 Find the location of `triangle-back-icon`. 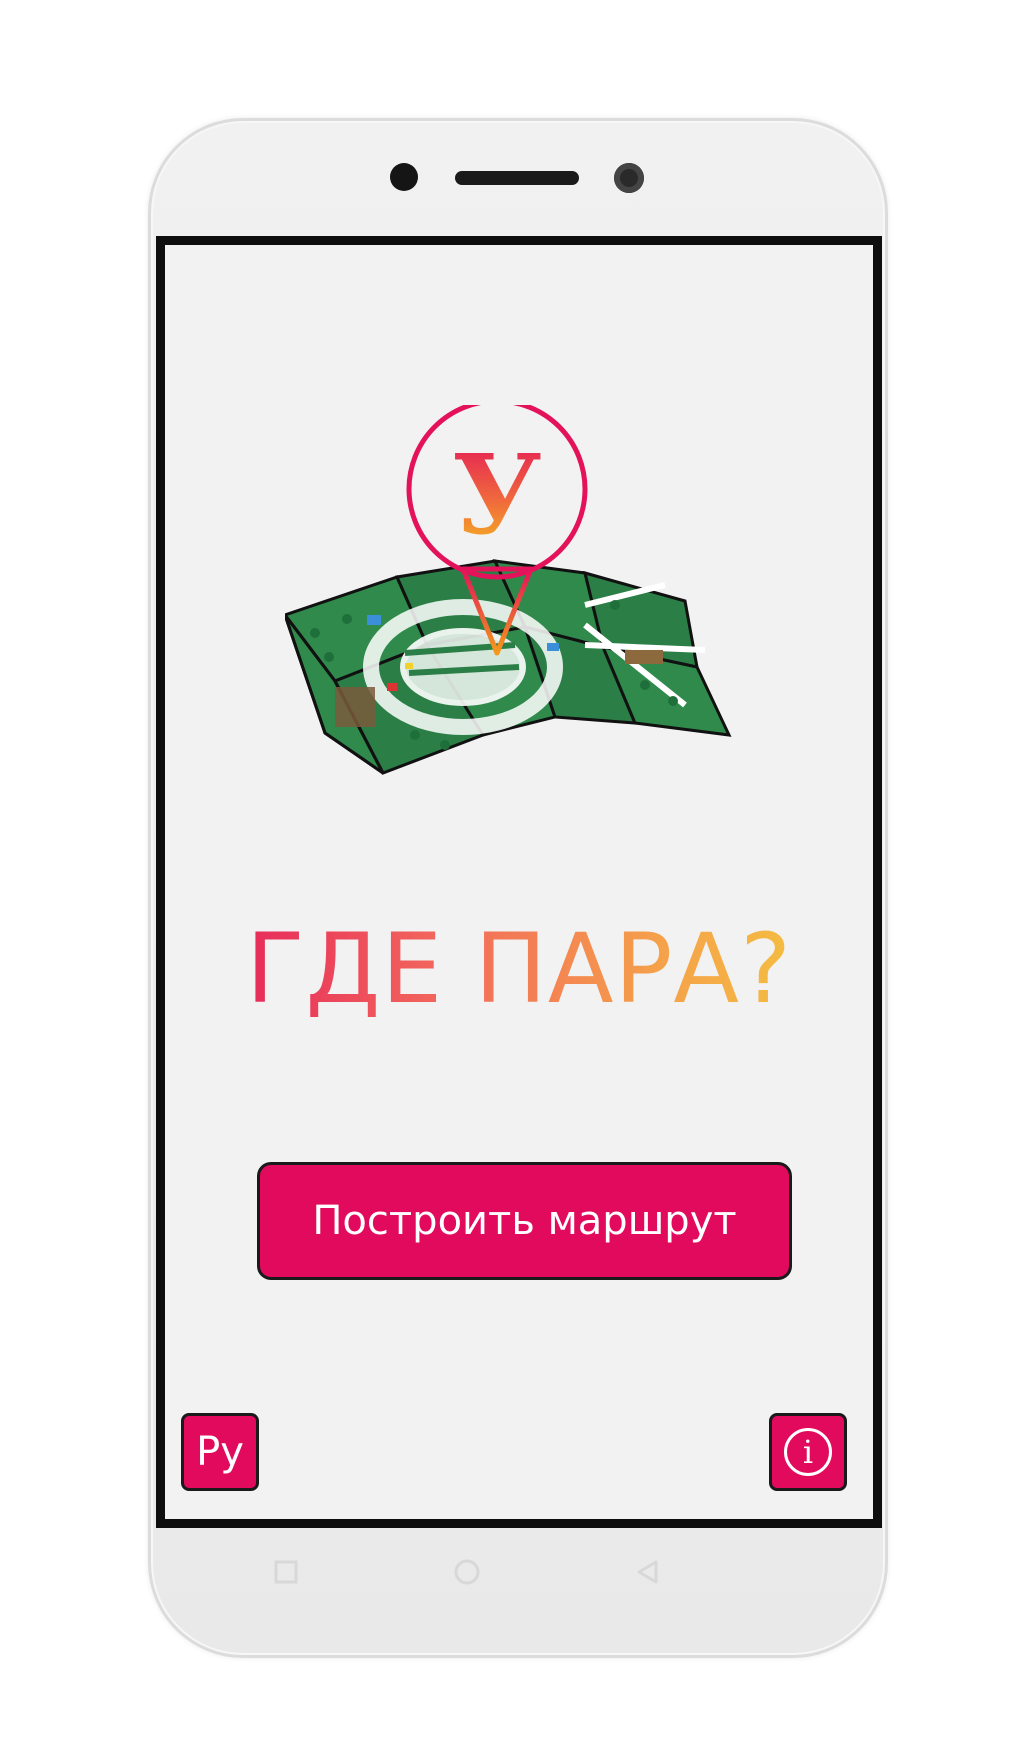

triangle-back-icon is located at coordinates (647, 1572).